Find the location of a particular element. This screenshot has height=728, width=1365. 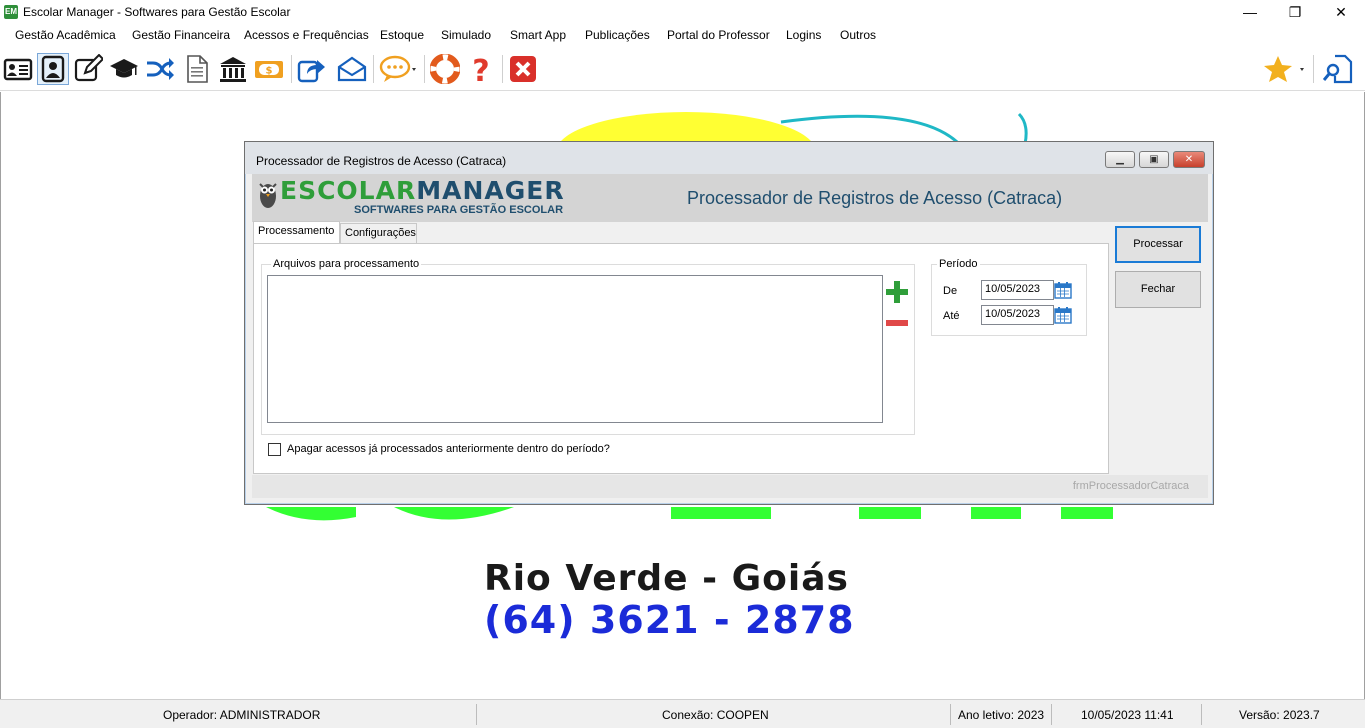

period-group-label: Período is located at coordinates (958, 264).